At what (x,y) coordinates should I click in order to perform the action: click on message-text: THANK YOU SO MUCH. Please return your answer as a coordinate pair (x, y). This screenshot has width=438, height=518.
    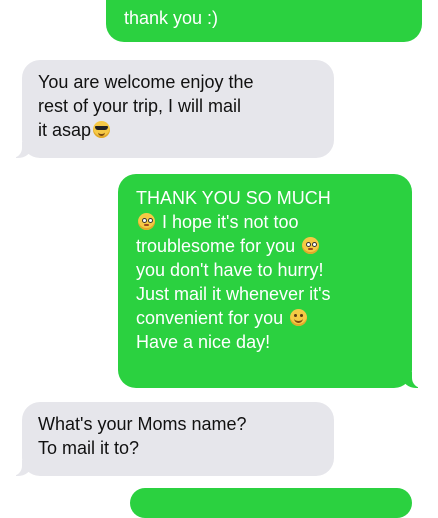
    Looking at the image, I should click on (233, 198).